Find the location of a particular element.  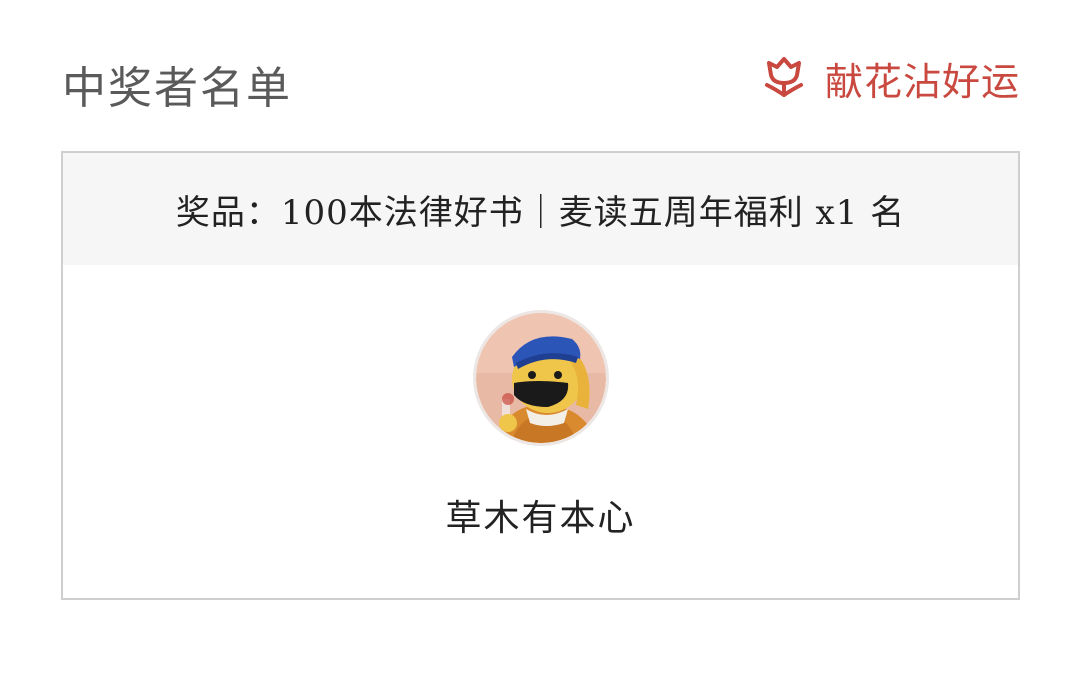

flower-icon is located at coordinates (784, 78).